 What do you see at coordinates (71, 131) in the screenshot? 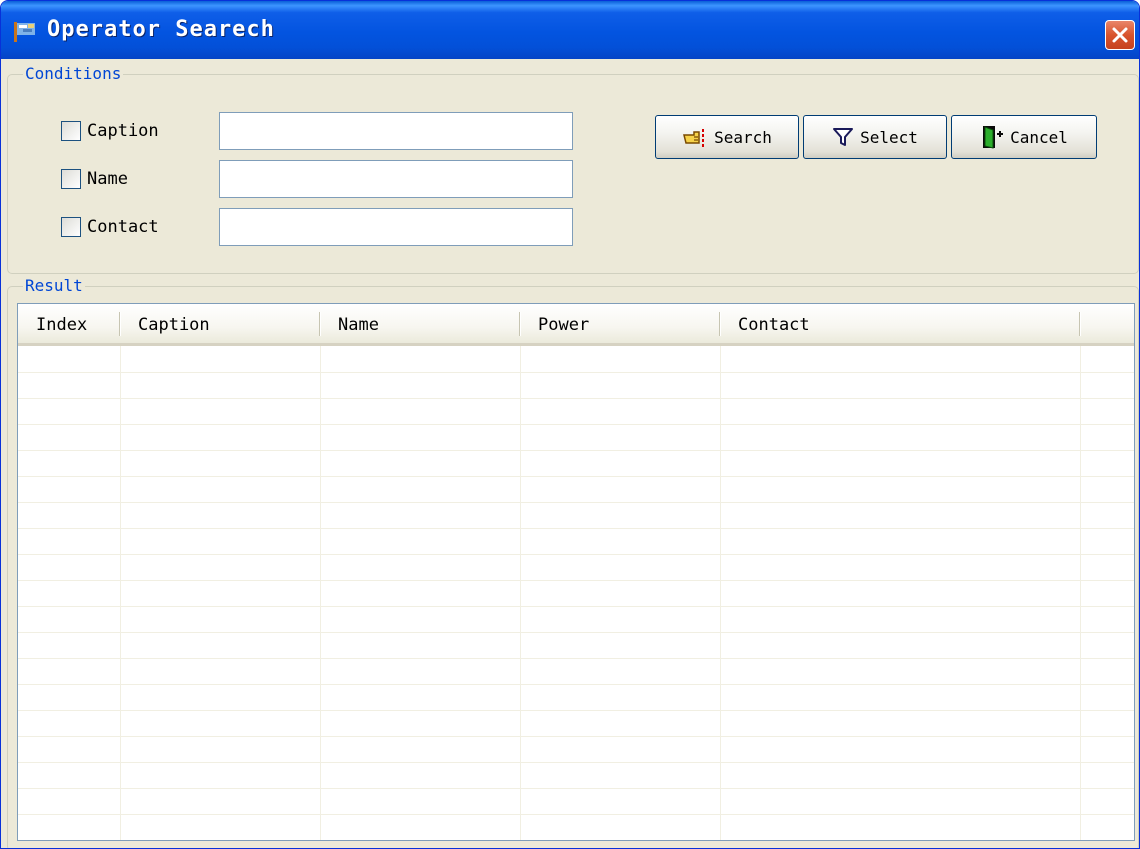
I see `caption-checkbox` at bounding box center [71, 131].